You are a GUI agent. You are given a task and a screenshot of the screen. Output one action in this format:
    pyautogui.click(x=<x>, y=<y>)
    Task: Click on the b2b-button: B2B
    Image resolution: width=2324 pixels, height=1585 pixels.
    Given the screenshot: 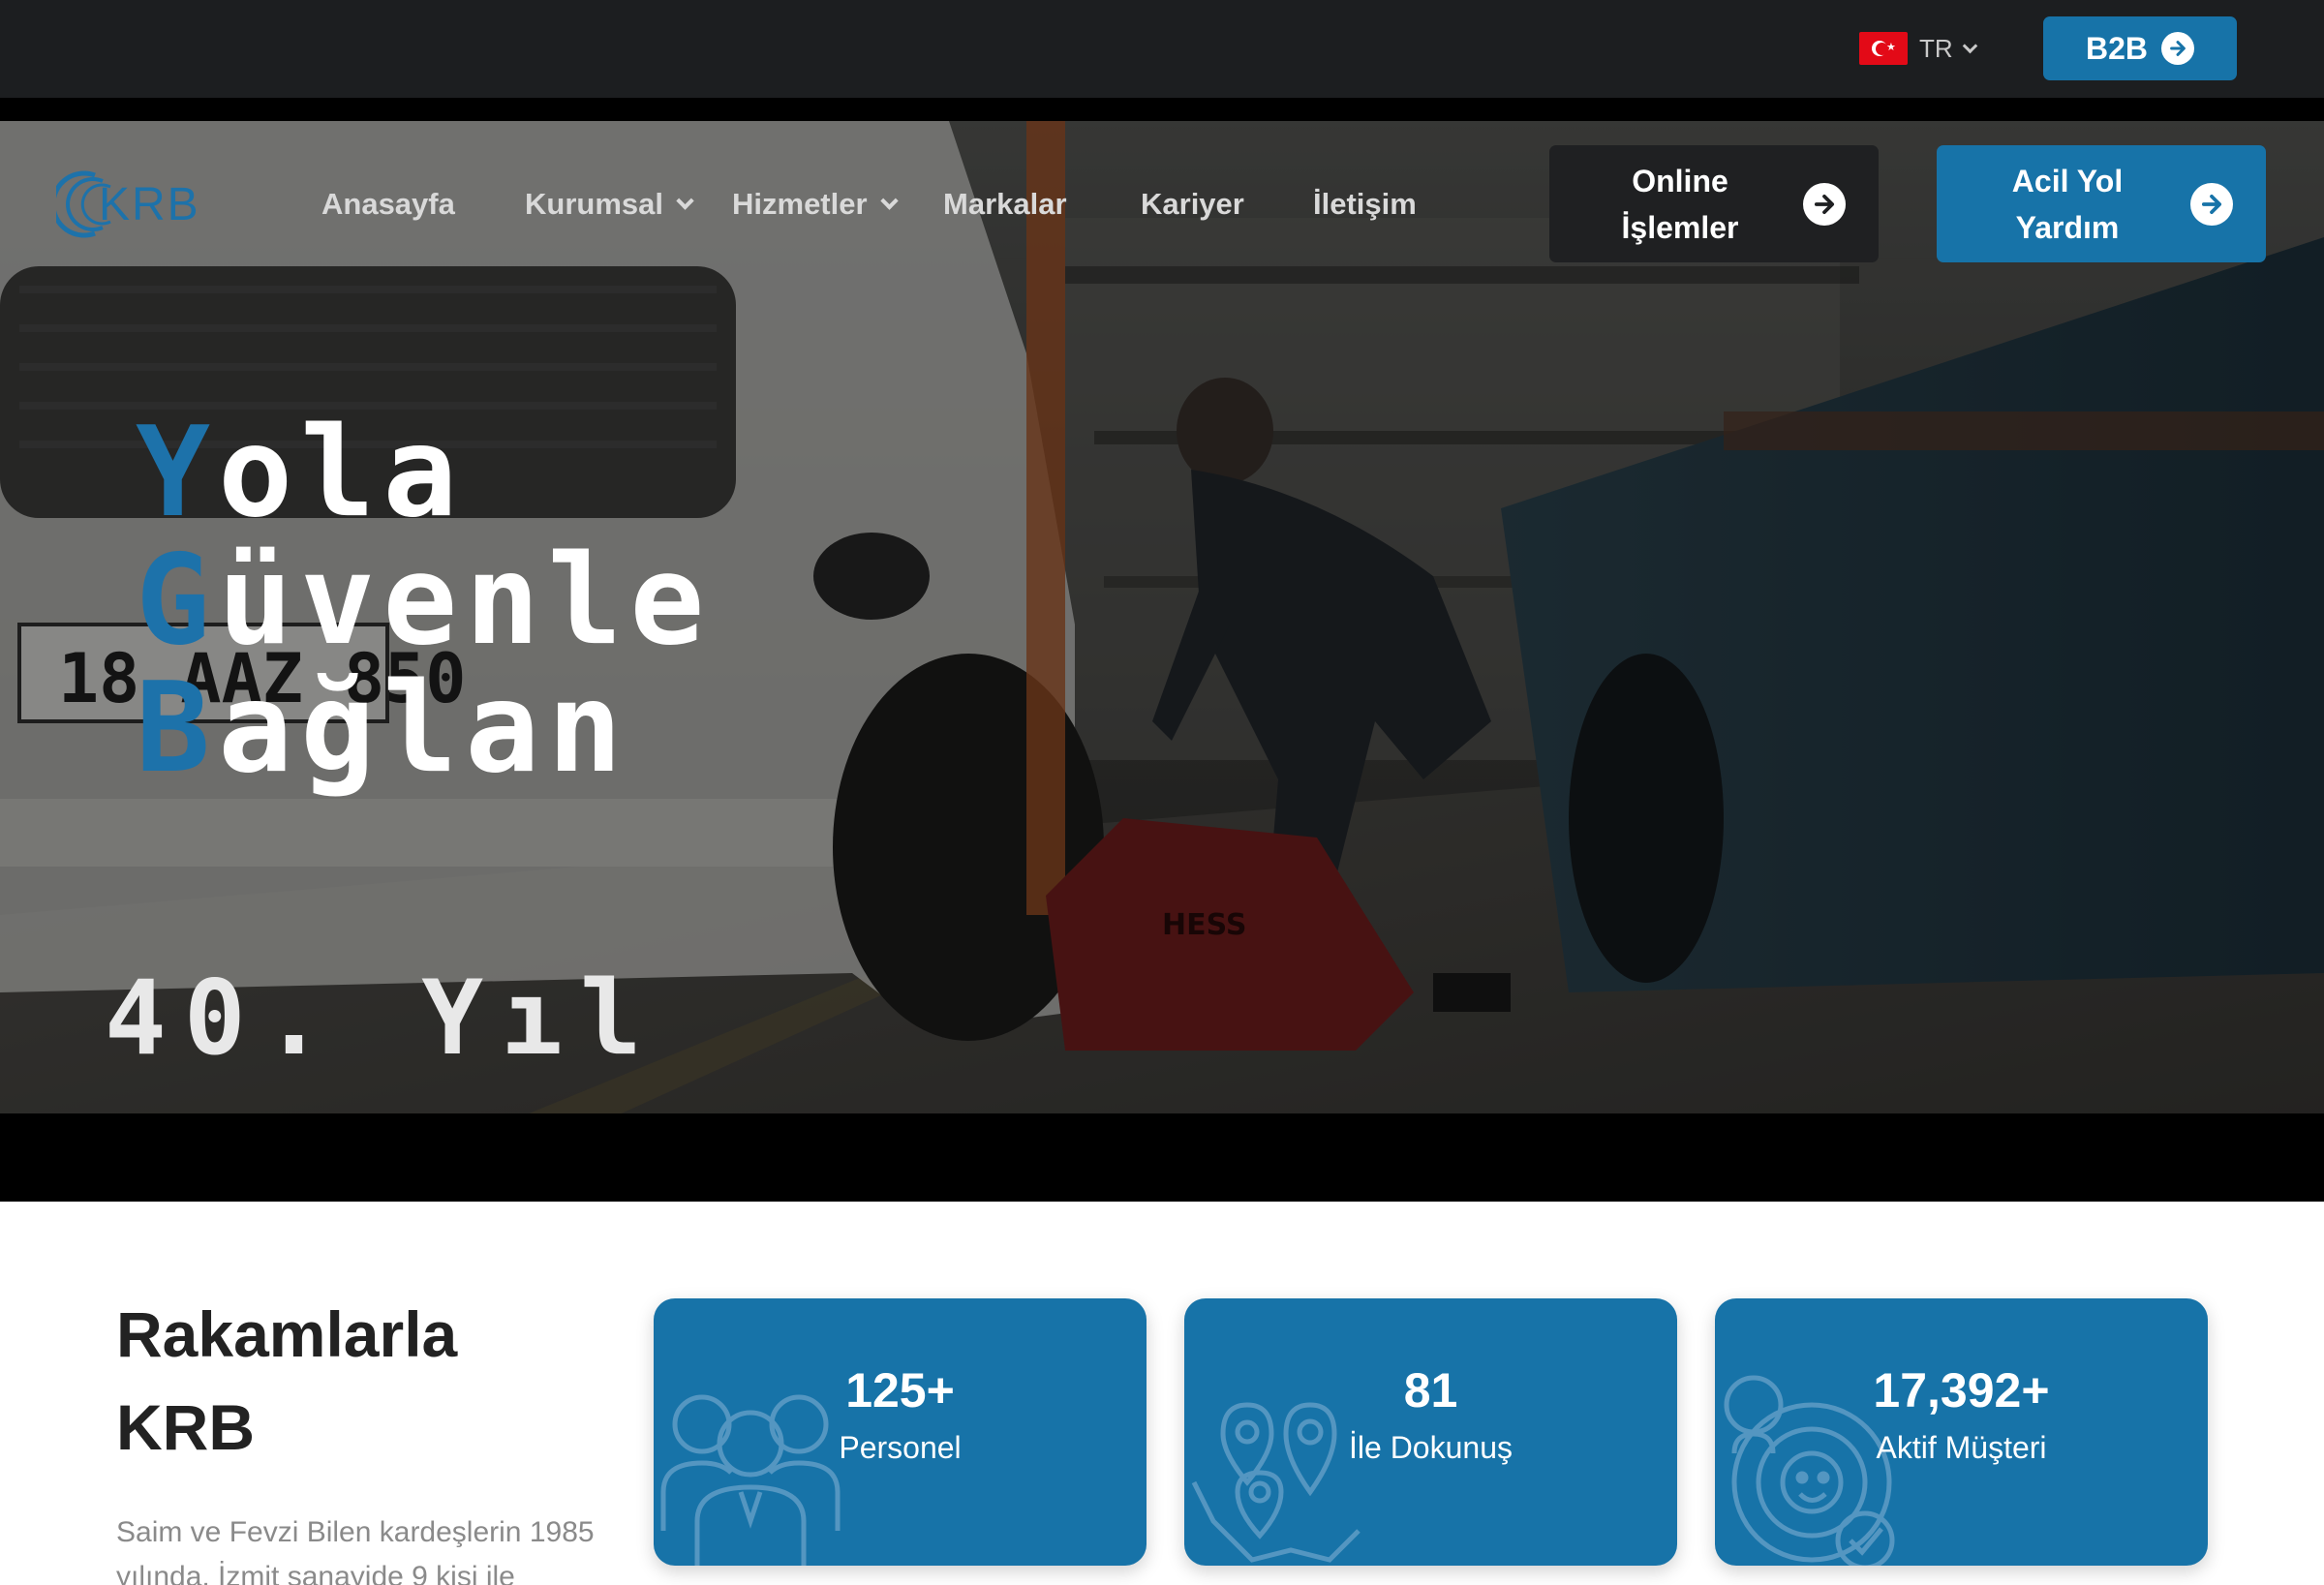 What is the action you would take?
    pyautogui.click(x=2140, y=48)
    